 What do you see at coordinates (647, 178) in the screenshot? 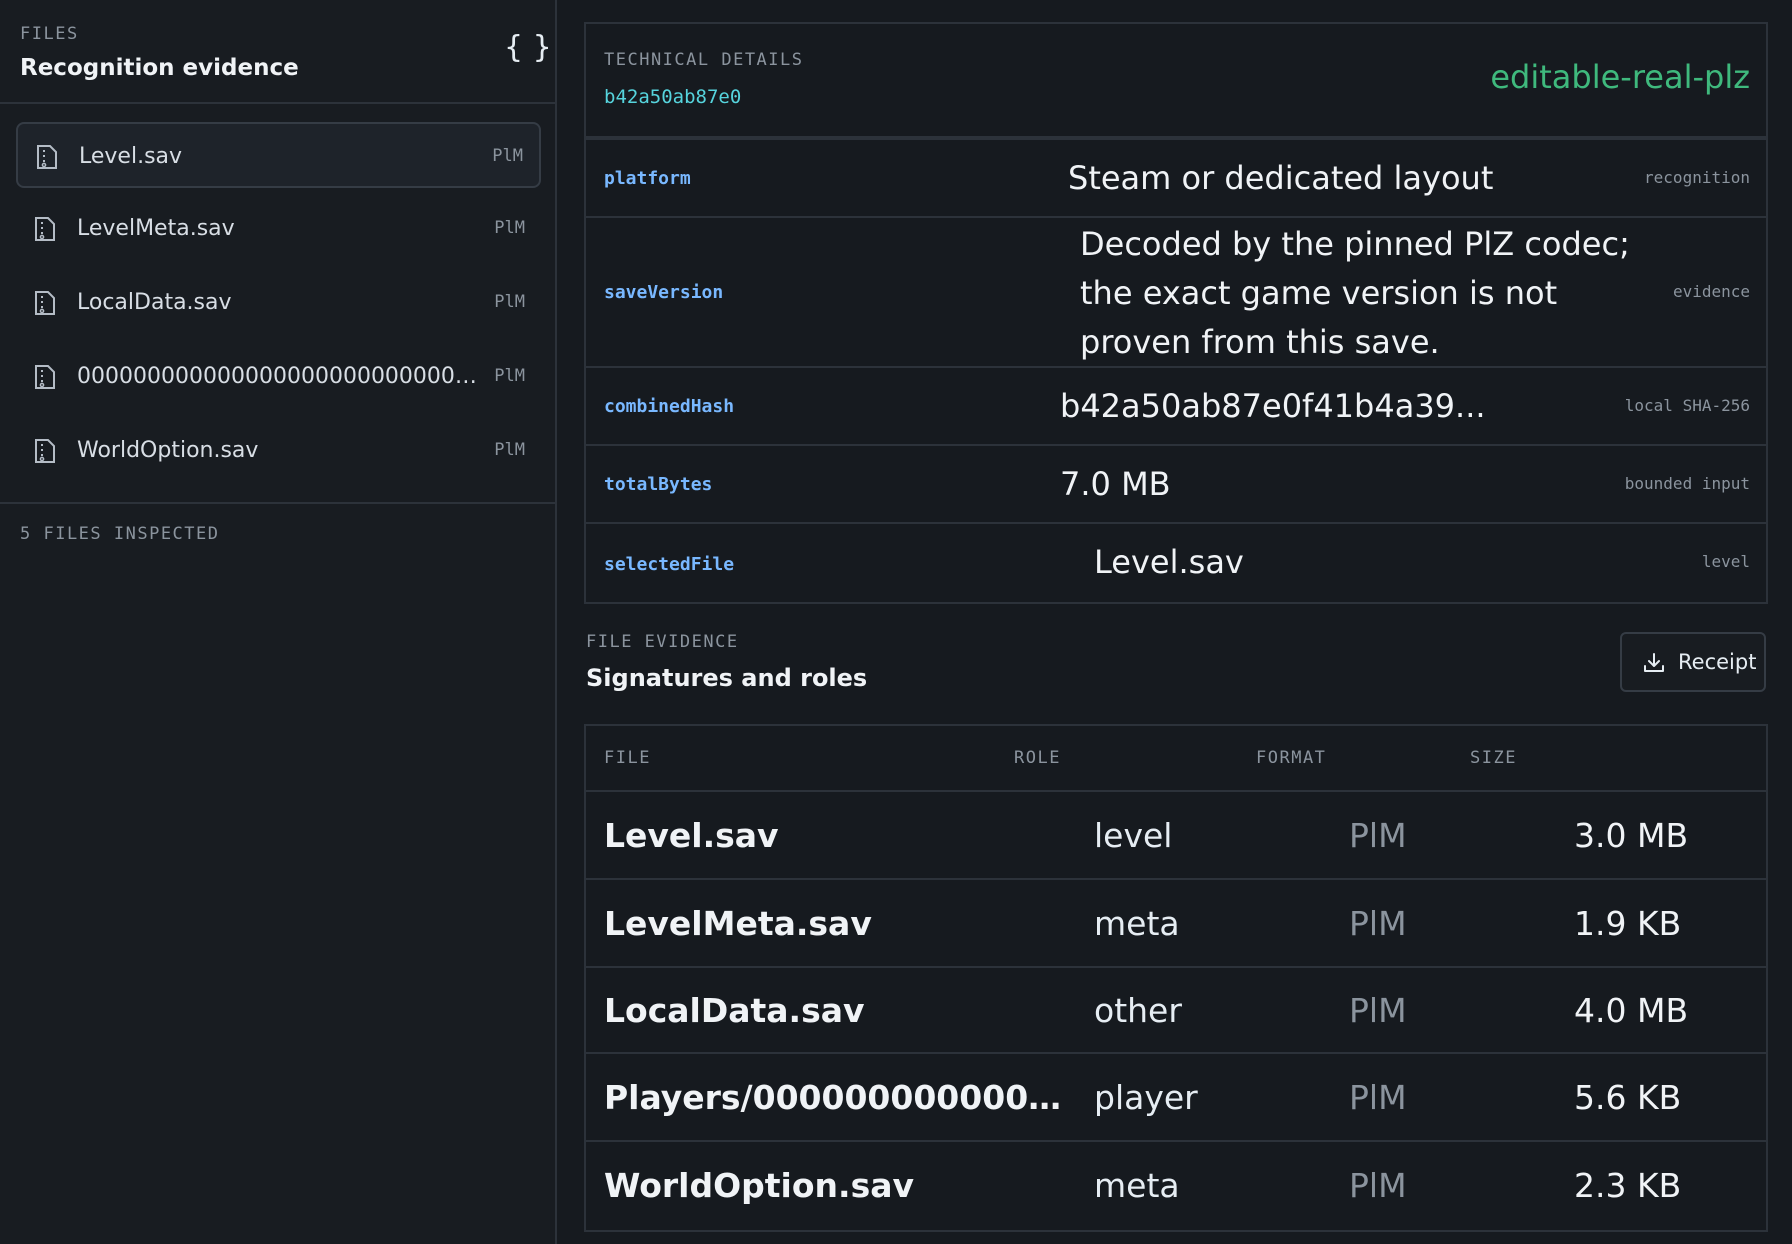
I see `detail-key: platform` at bounding box center [647, 178].